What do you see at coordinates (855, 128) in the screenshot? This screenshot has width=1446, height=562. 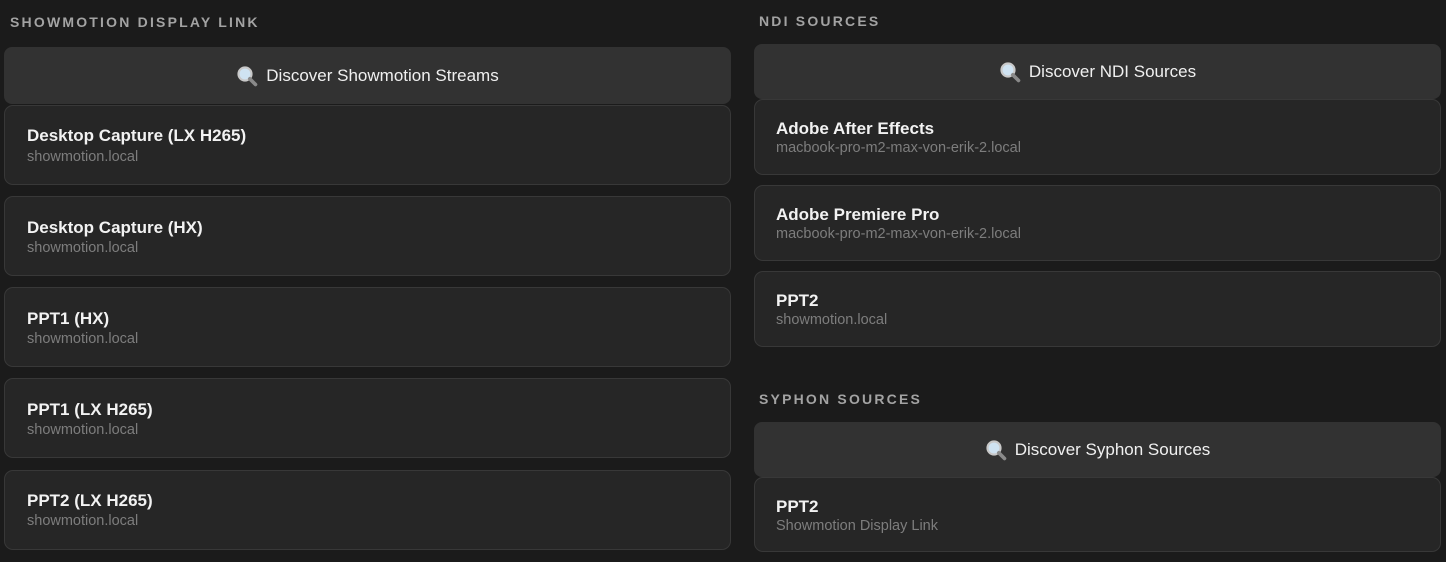 I see `ndi-source-name: Adobe After Effects` at bounding box center [855, 128].